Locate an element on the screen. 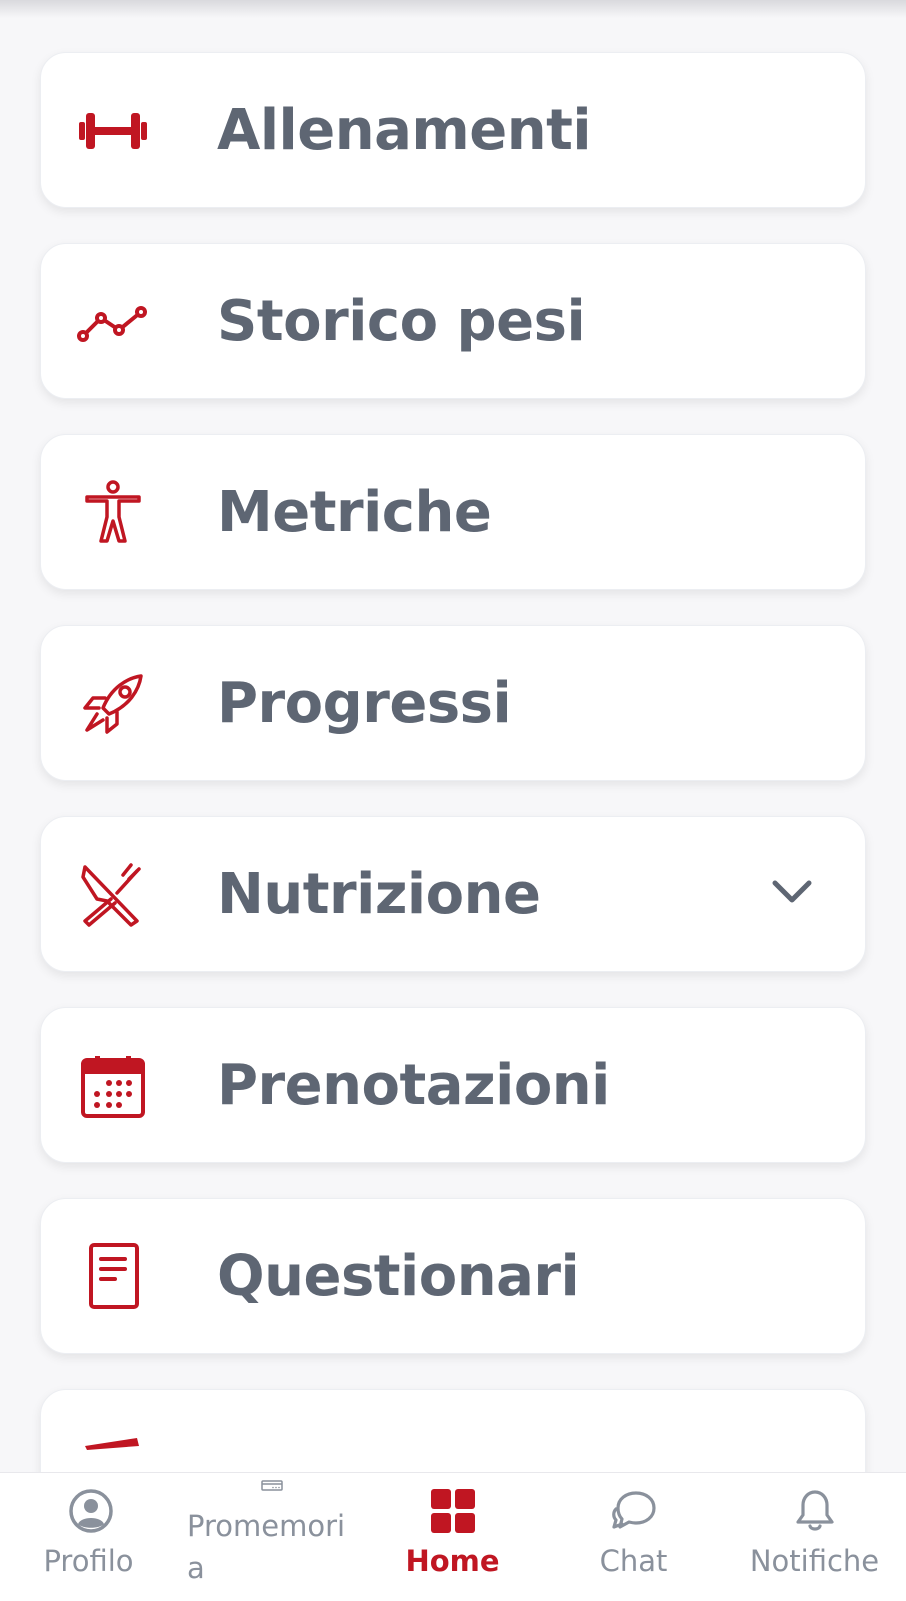  menu-item-allenamenti: Allenamenti is located at coordinates (453, 130).